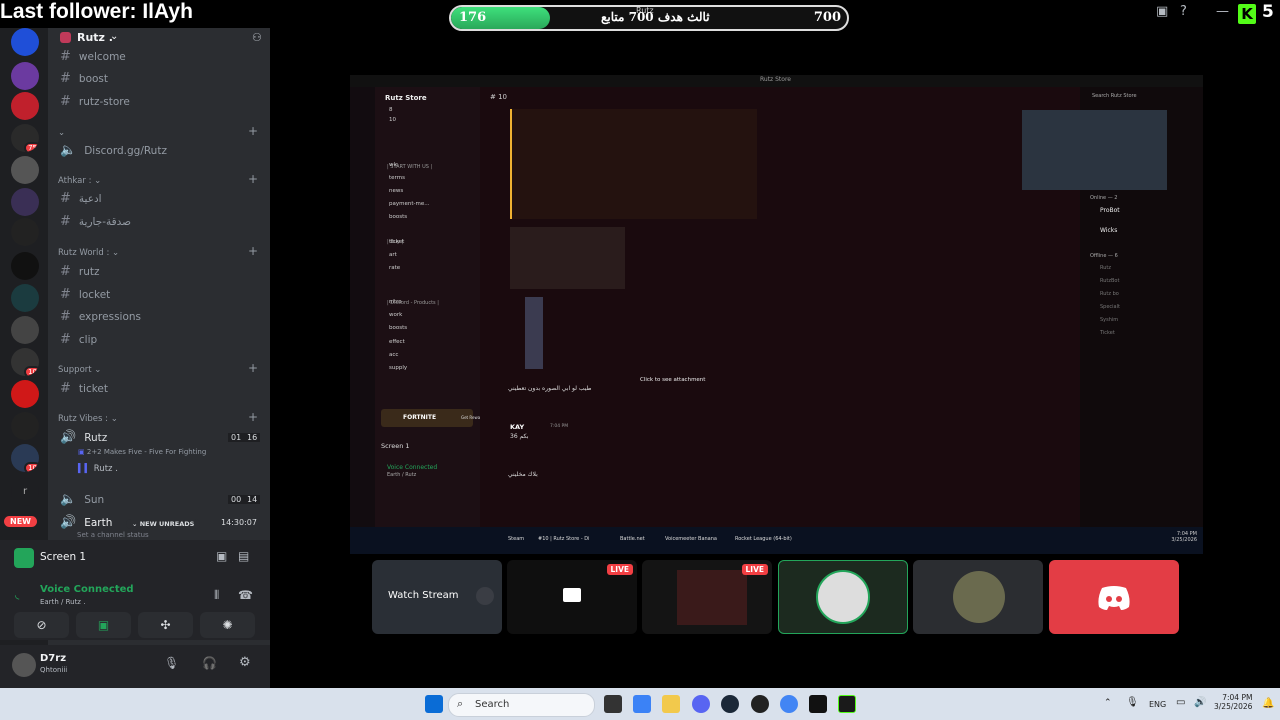  What do you see at coordinates (394, 268) in the screenshot?
I see `inner-channel: rate` at bounding box center [394, 268].